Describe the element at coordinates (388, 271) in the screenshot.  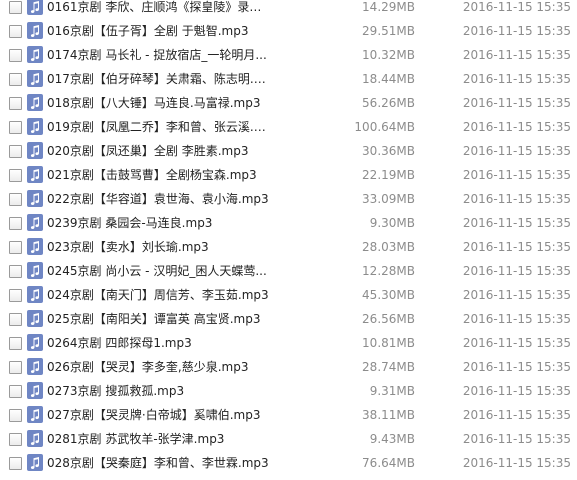
I see `file-size: 12.28MB` at that location.